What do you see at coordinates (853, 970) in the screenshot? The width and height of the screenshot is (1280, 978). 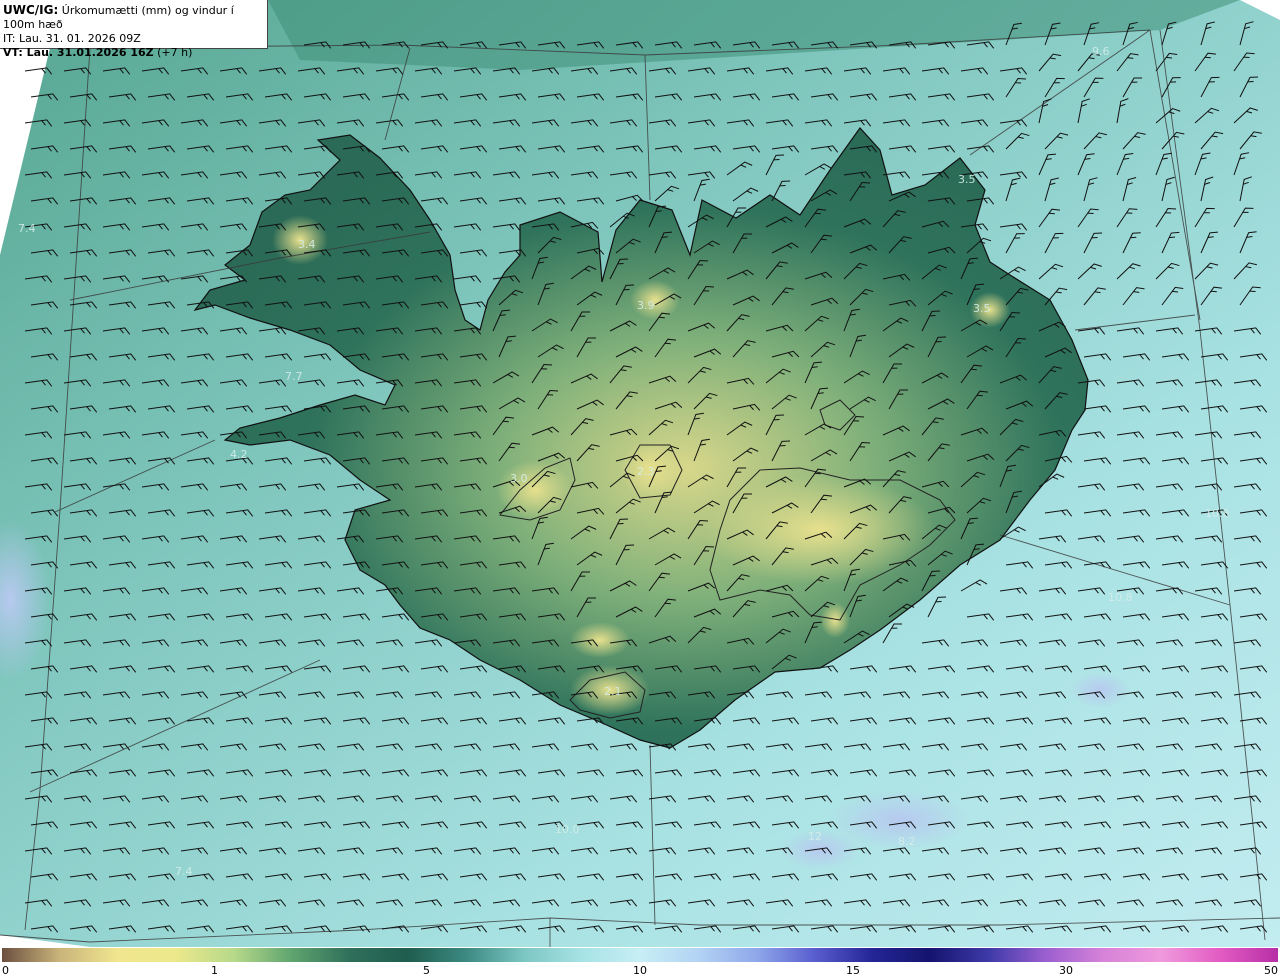 I see `legend-tick: 15` at bounding box center [853, 970].